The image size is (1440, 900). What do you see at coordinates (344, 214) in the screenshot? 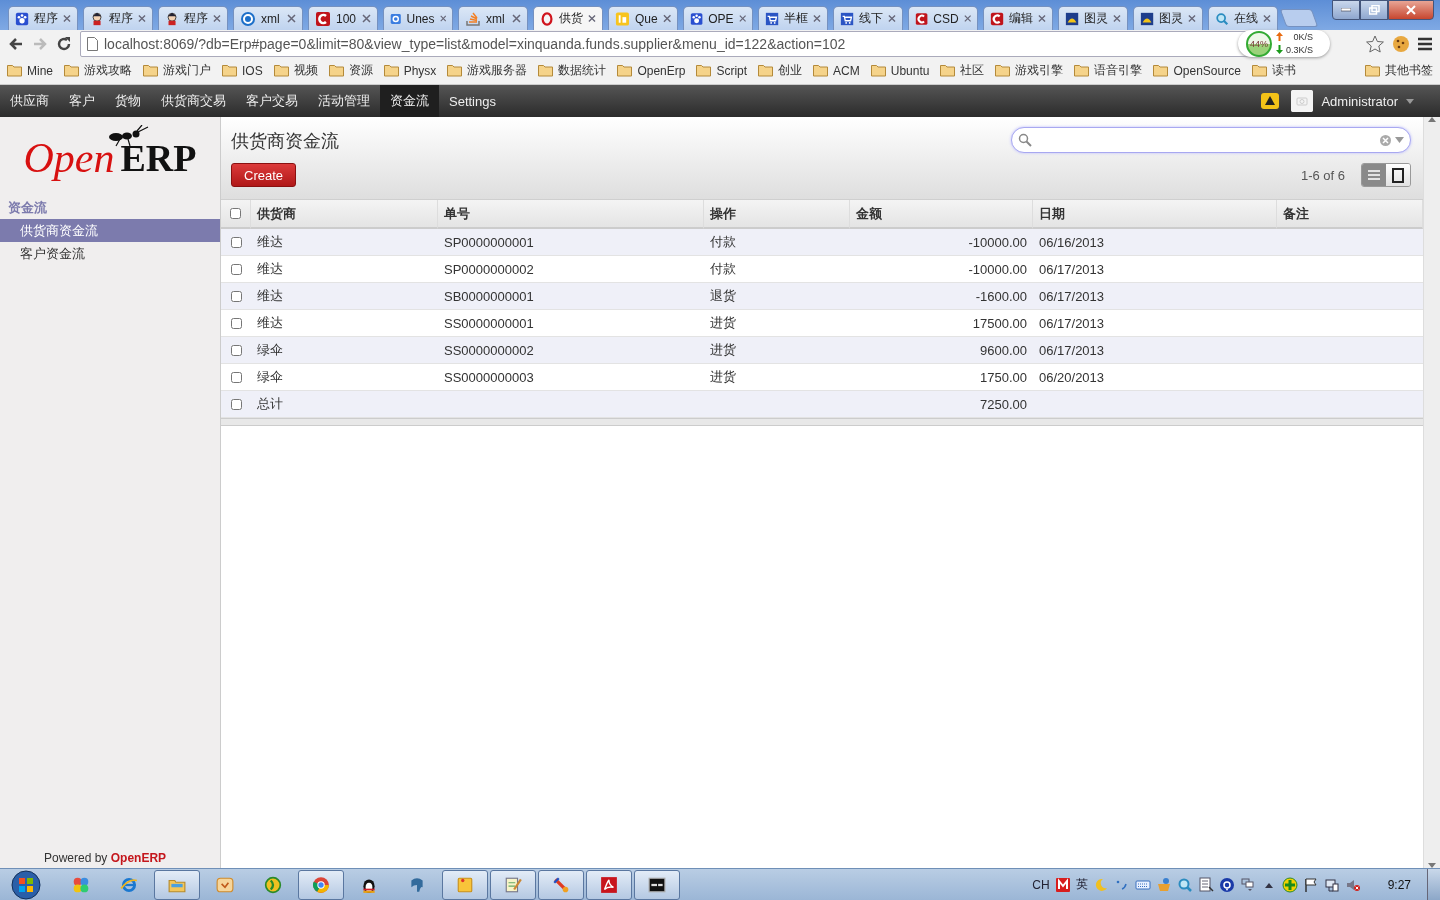
I see `column-header: 供货商` at bounding box center [344, 214].